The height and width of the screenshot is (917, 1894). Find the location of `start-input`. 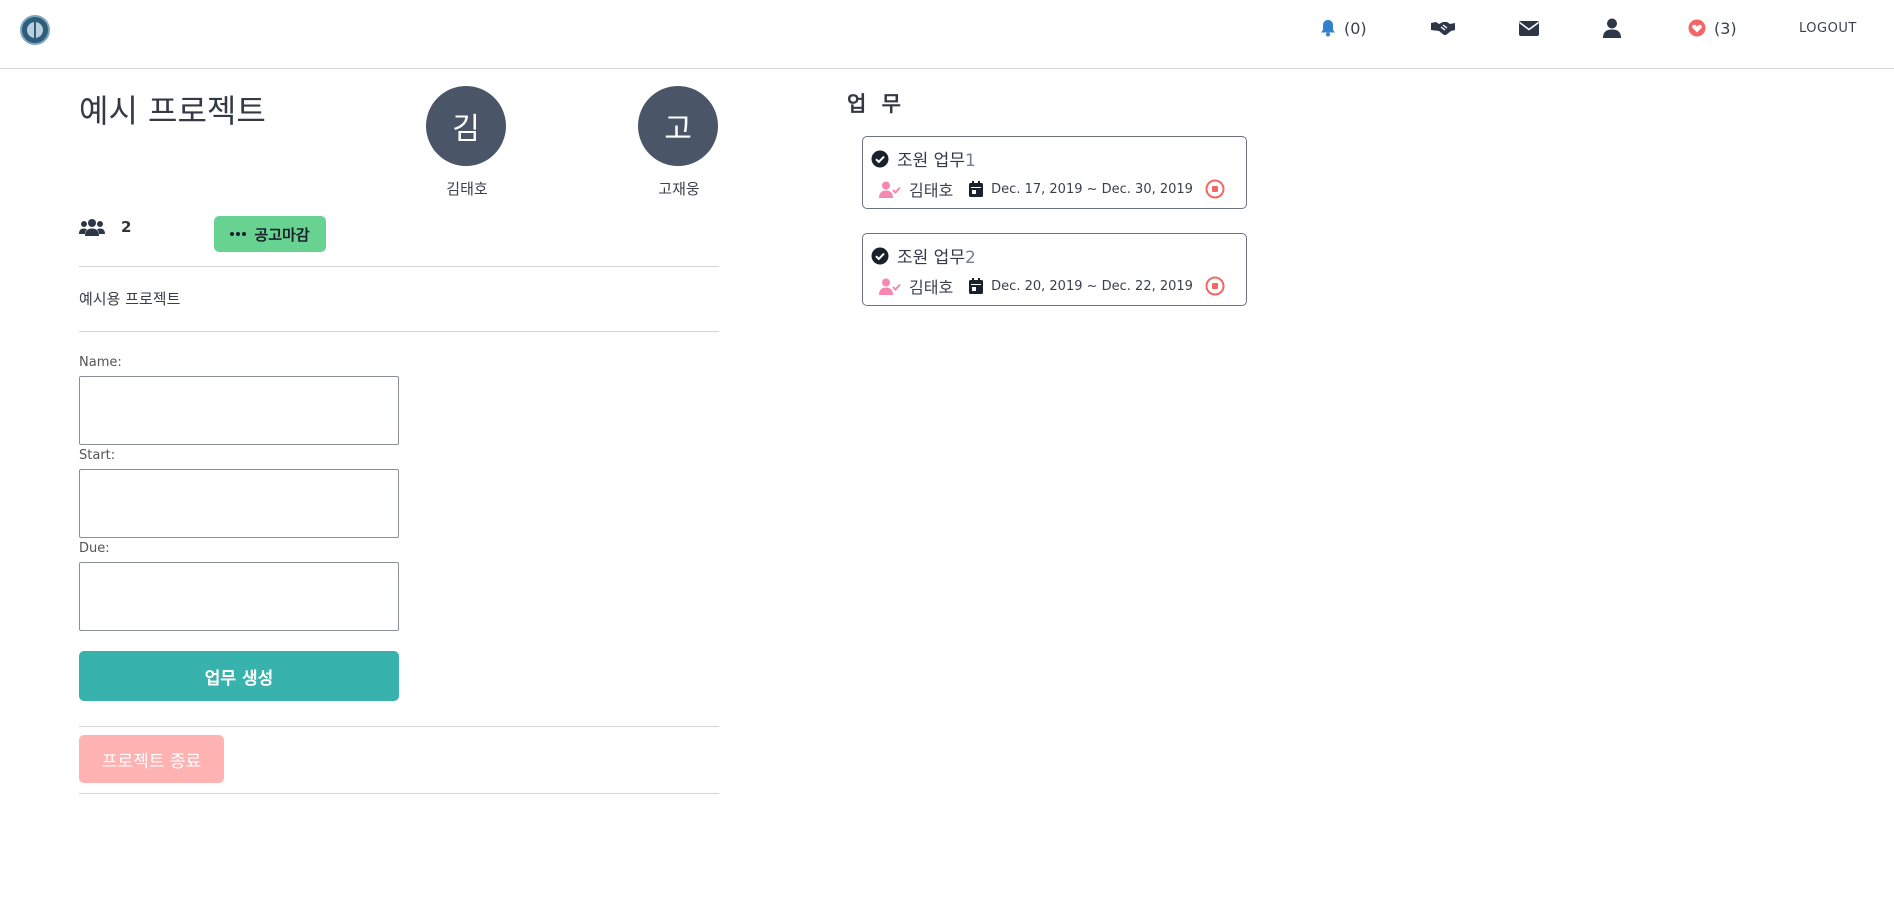

start-input is located at coordinates (239, 503).